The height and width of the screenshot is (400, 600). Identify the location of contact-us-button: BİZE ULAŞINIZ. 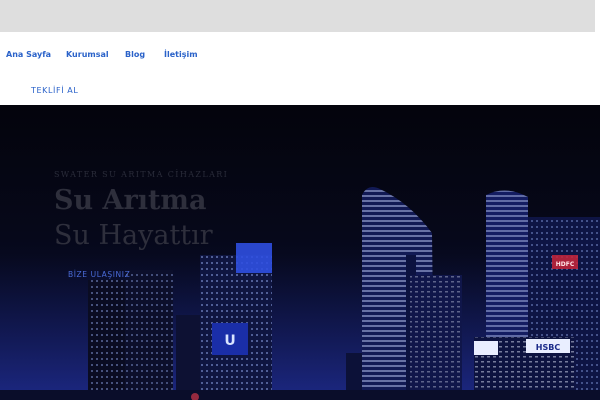
(99, 274).